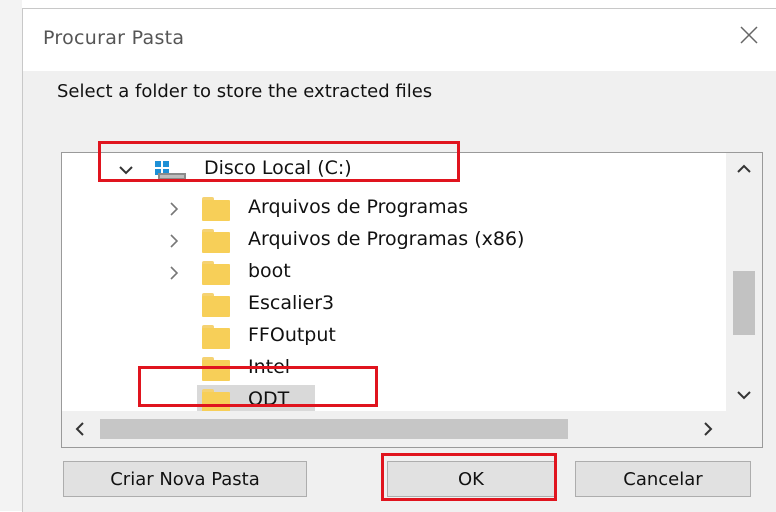 This screenshot has height=512, width=776. What do you see at coordinates (358, 207) in the screenshot?
I see `tree-item-label: Arquivos de Programas` at bounding box center [358, 207].